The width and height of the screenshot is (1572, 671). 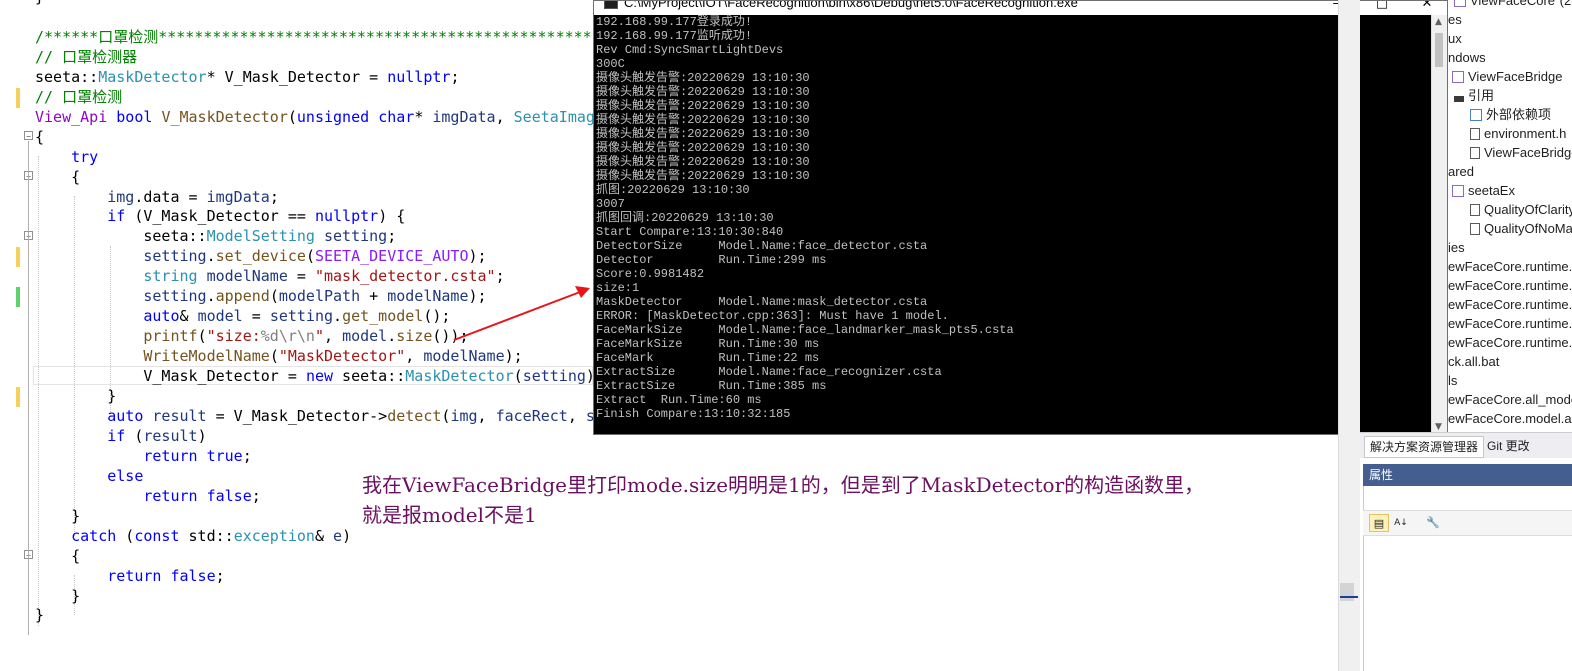 What do you see at coordinates (324, 276) in the screenshot?
I see `code-line: string modelName = "mask_detector.csta";` at bounding box center [324, 276].